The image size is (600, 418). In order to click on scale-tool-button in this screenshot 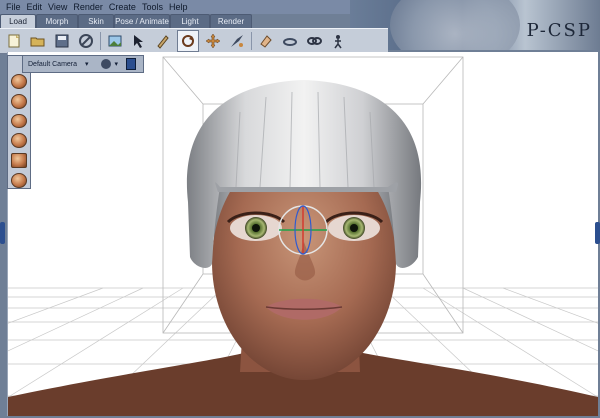, I will do `click(237, 41)`.